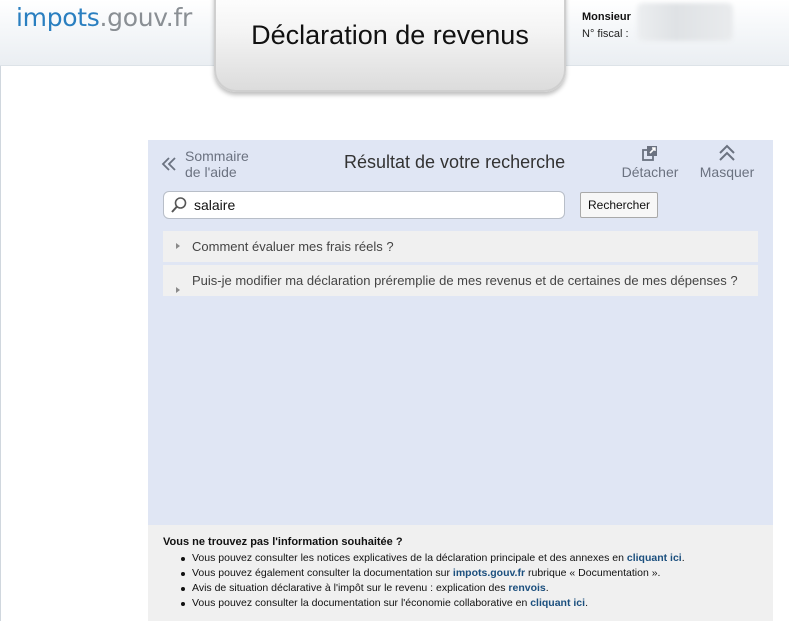 Image resolution: width=789 pixels, height=621 pixels. Describe the element at coordinates (557, 603) in the screenshot. I see `collaborative-economy-link: cliquant ici` at that location.